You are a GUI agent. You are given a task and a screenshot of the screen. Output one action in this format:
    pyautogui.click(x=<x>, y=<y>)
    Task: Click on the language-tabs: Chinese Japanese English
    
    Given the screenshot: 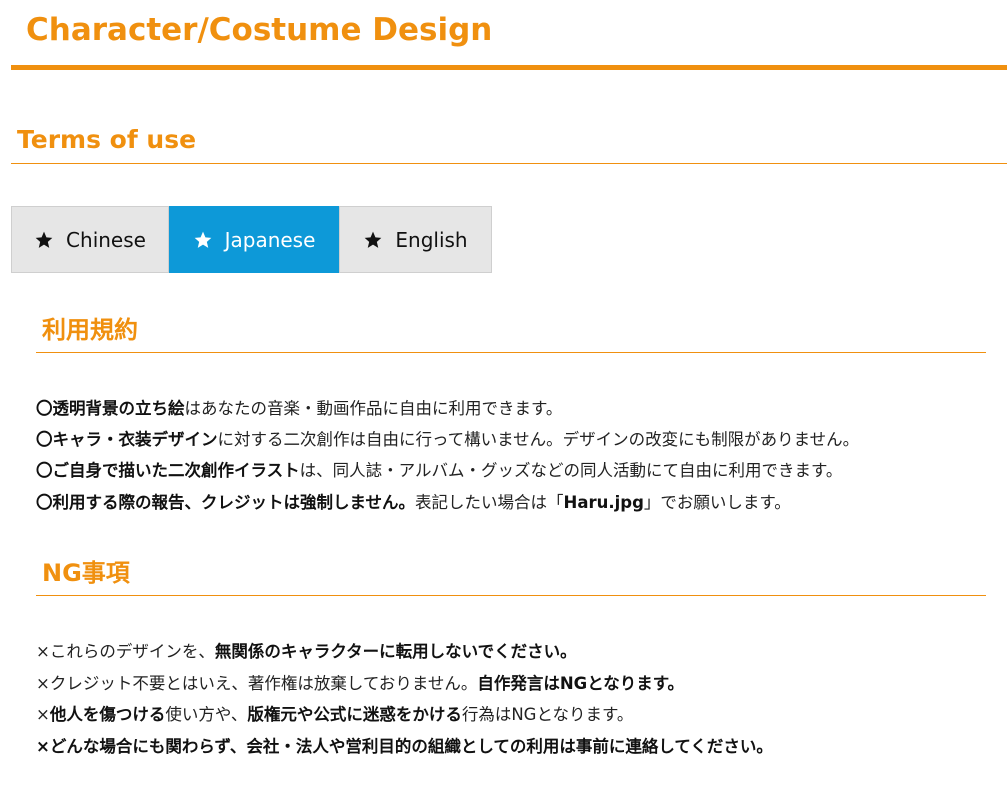 What is the action you would take?
    pyautogui.click(x=251, y=239)
    